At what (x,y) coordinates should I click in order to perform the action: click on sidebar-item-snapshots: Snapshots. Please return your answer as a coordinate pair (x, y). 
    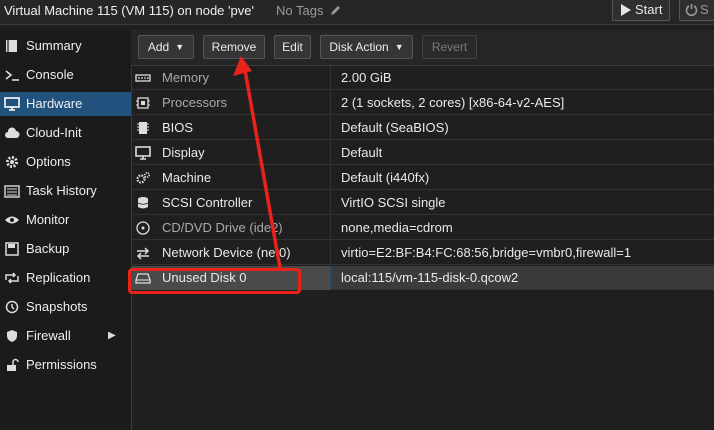
    Looking at the image, I should click on (65, 307).